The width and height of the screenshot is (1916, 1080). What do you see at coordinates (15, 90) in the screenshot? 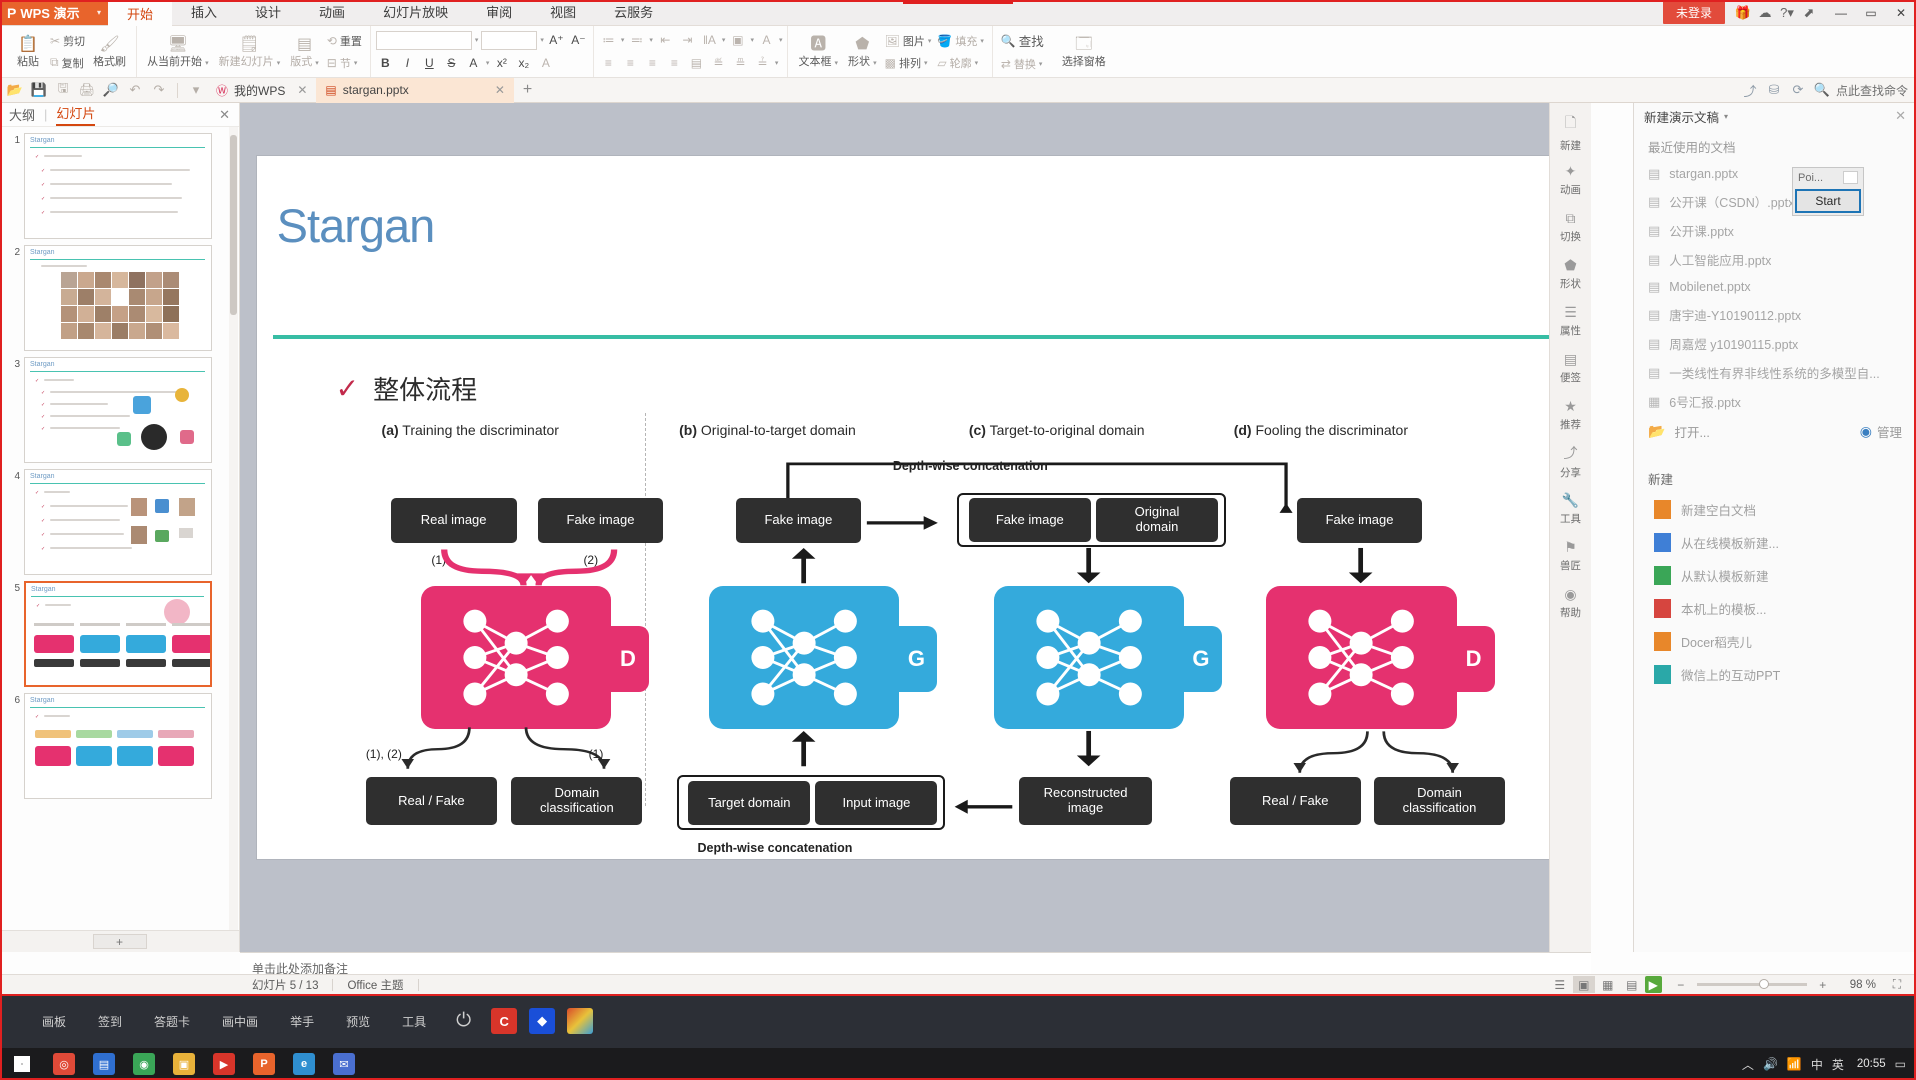
I see `open-folder-icon: 📂` at bounding box center [15, 90].